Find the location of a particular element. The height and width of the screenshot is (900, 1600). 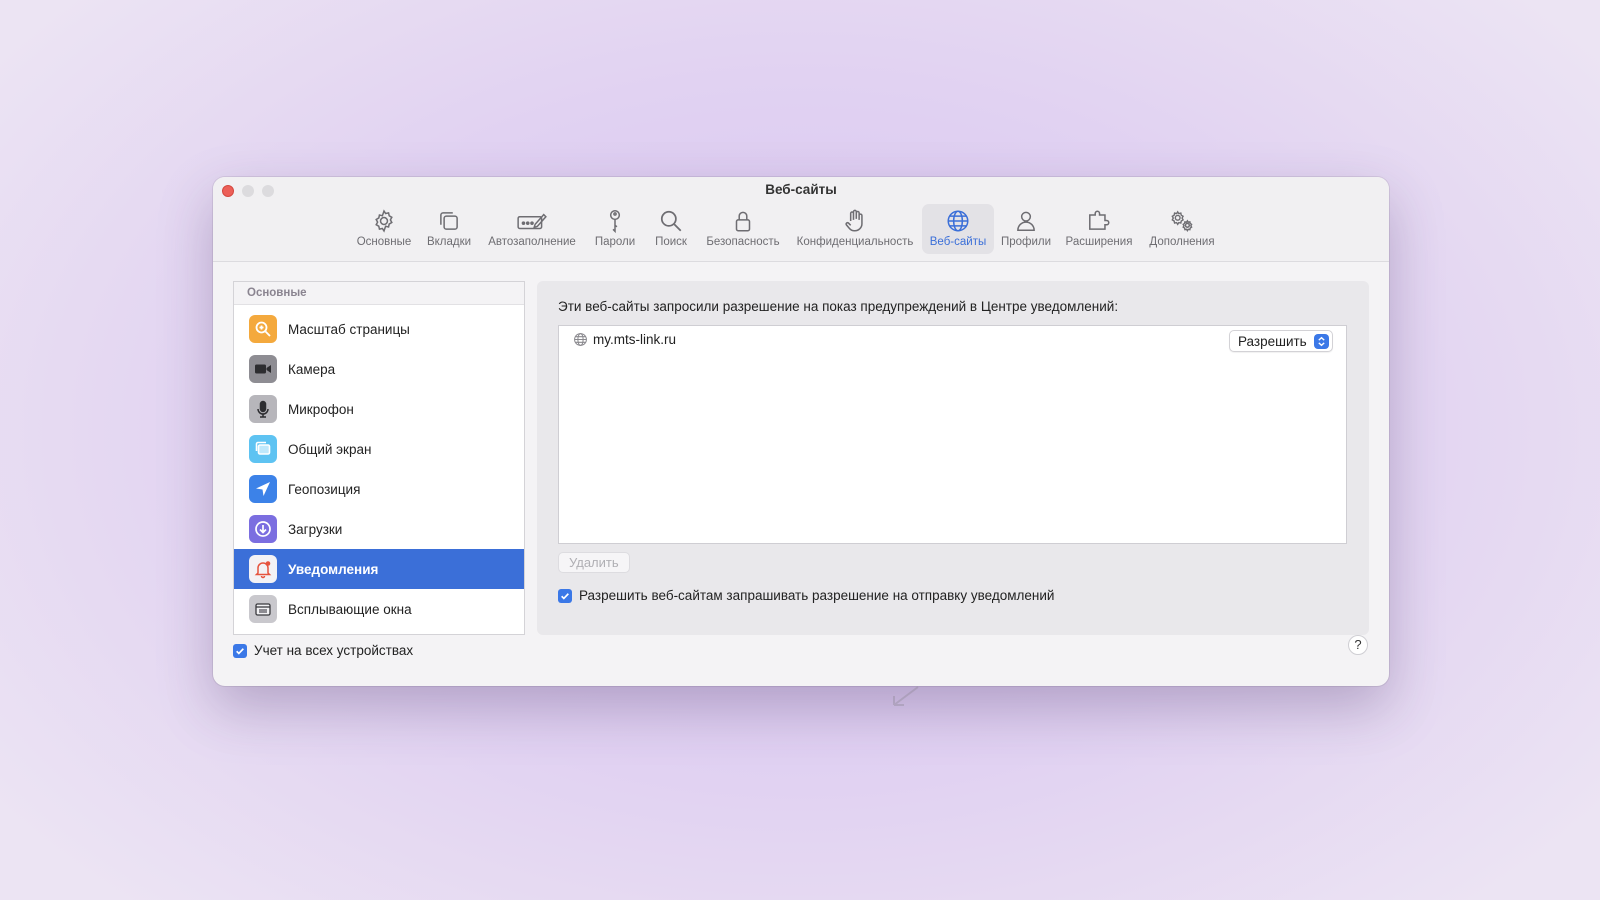

allow-requests-checkbox is located at coordinates (565, 595).